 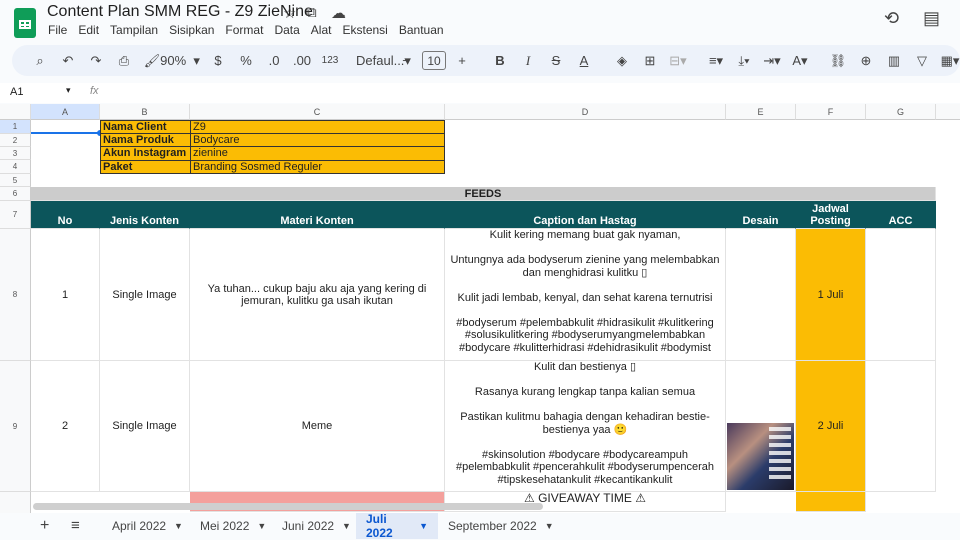 What do you see at coordinates (68, 90) in the screenshot?
I see `name-box-dropdown-icon: ▾` at bounding box center [68, 90].